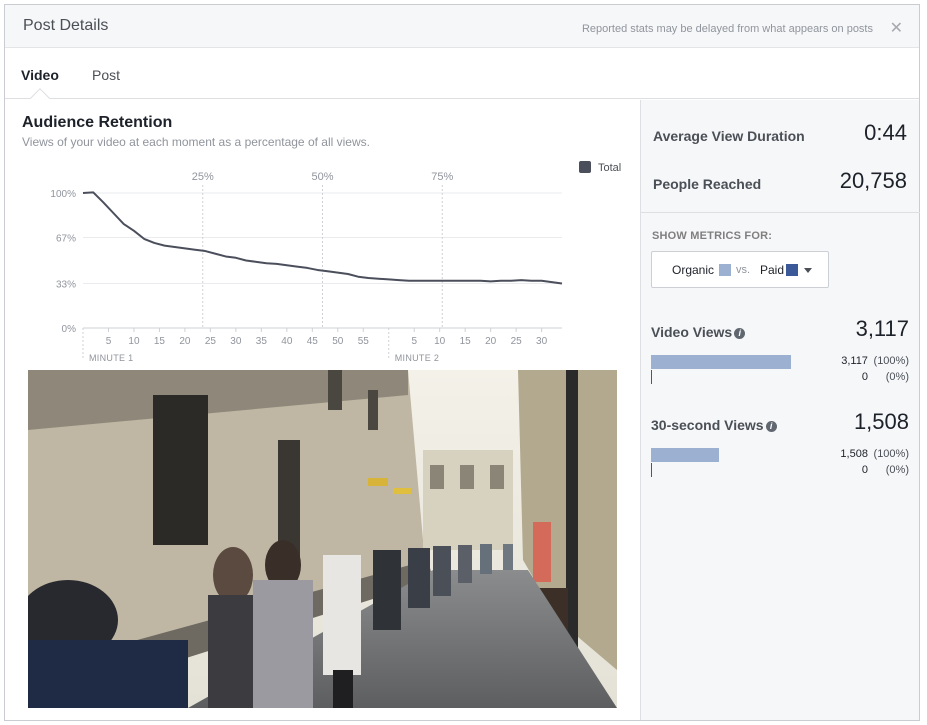  I want to click on thirty-sec-views-organic-row: 1,508 (100%), so click(874, 454).